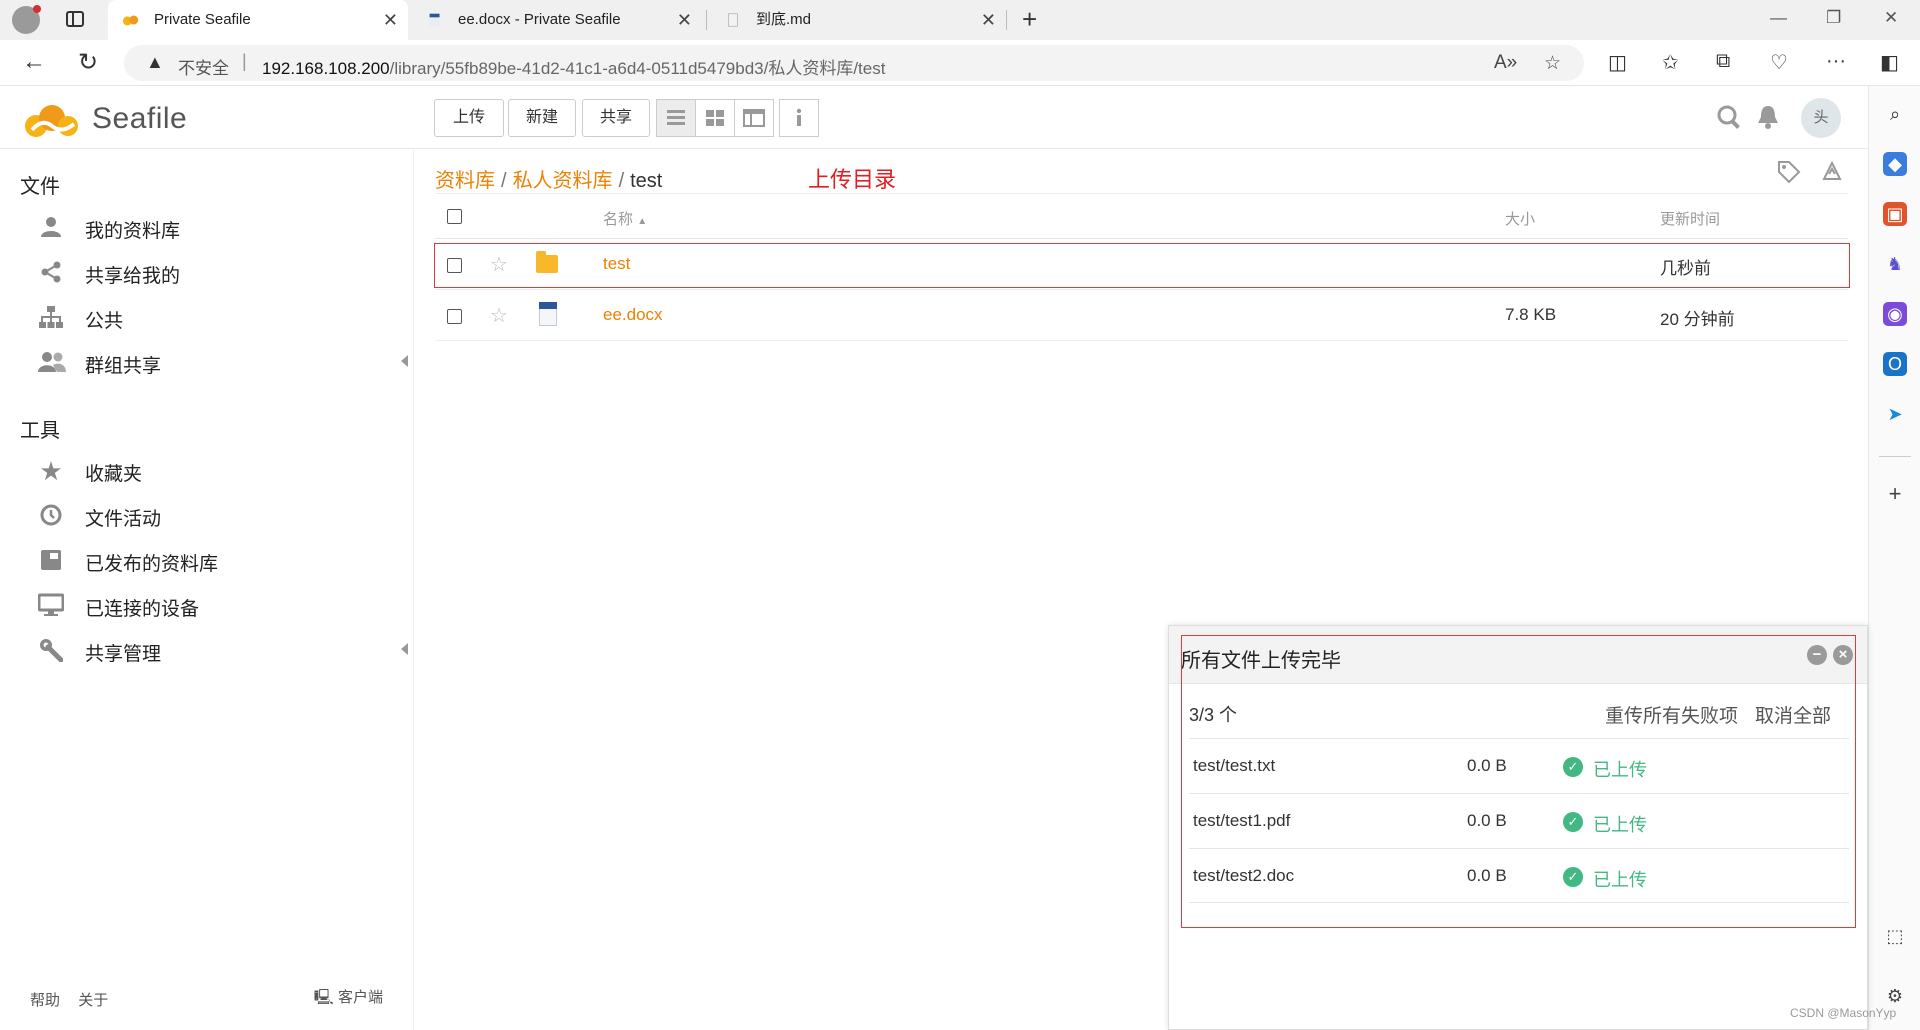 The image size is (1920, 1030). What do you see at coordinates (220, 273) in the screenshot?
I see `sidebar-item-shared-with-me: 共享给我的` at bounding box center [220, 273].